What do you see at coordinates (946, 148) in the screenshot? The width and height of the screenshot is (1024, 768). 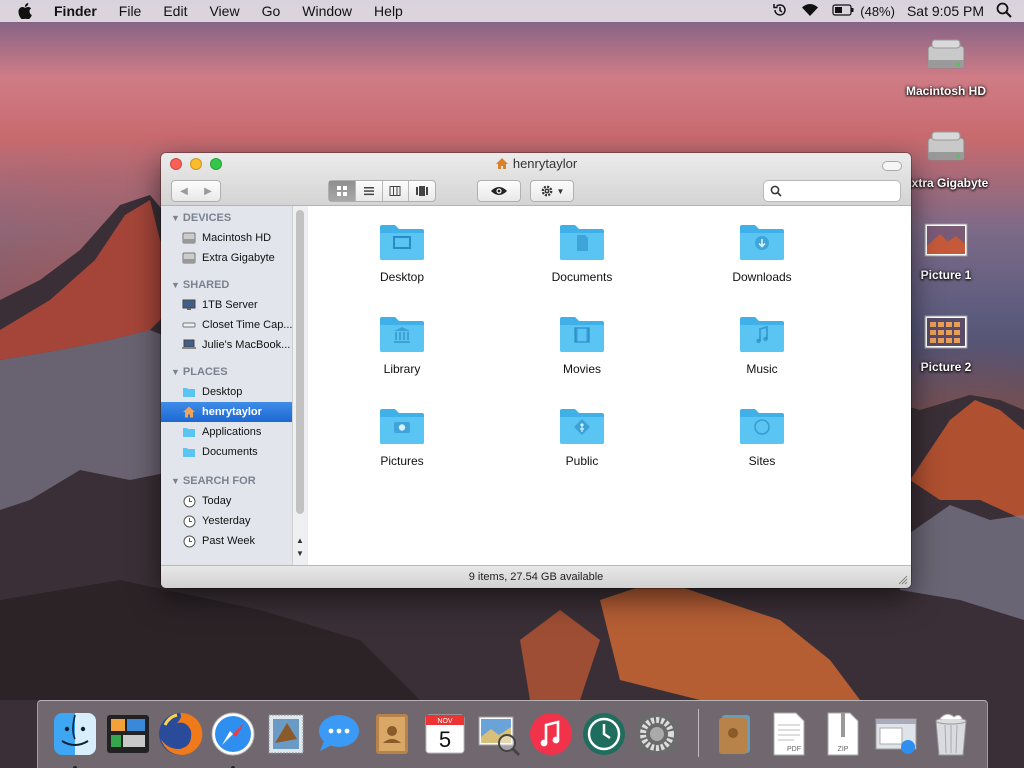 I see `hard-drive-icon` at bounding box center [946, 148].